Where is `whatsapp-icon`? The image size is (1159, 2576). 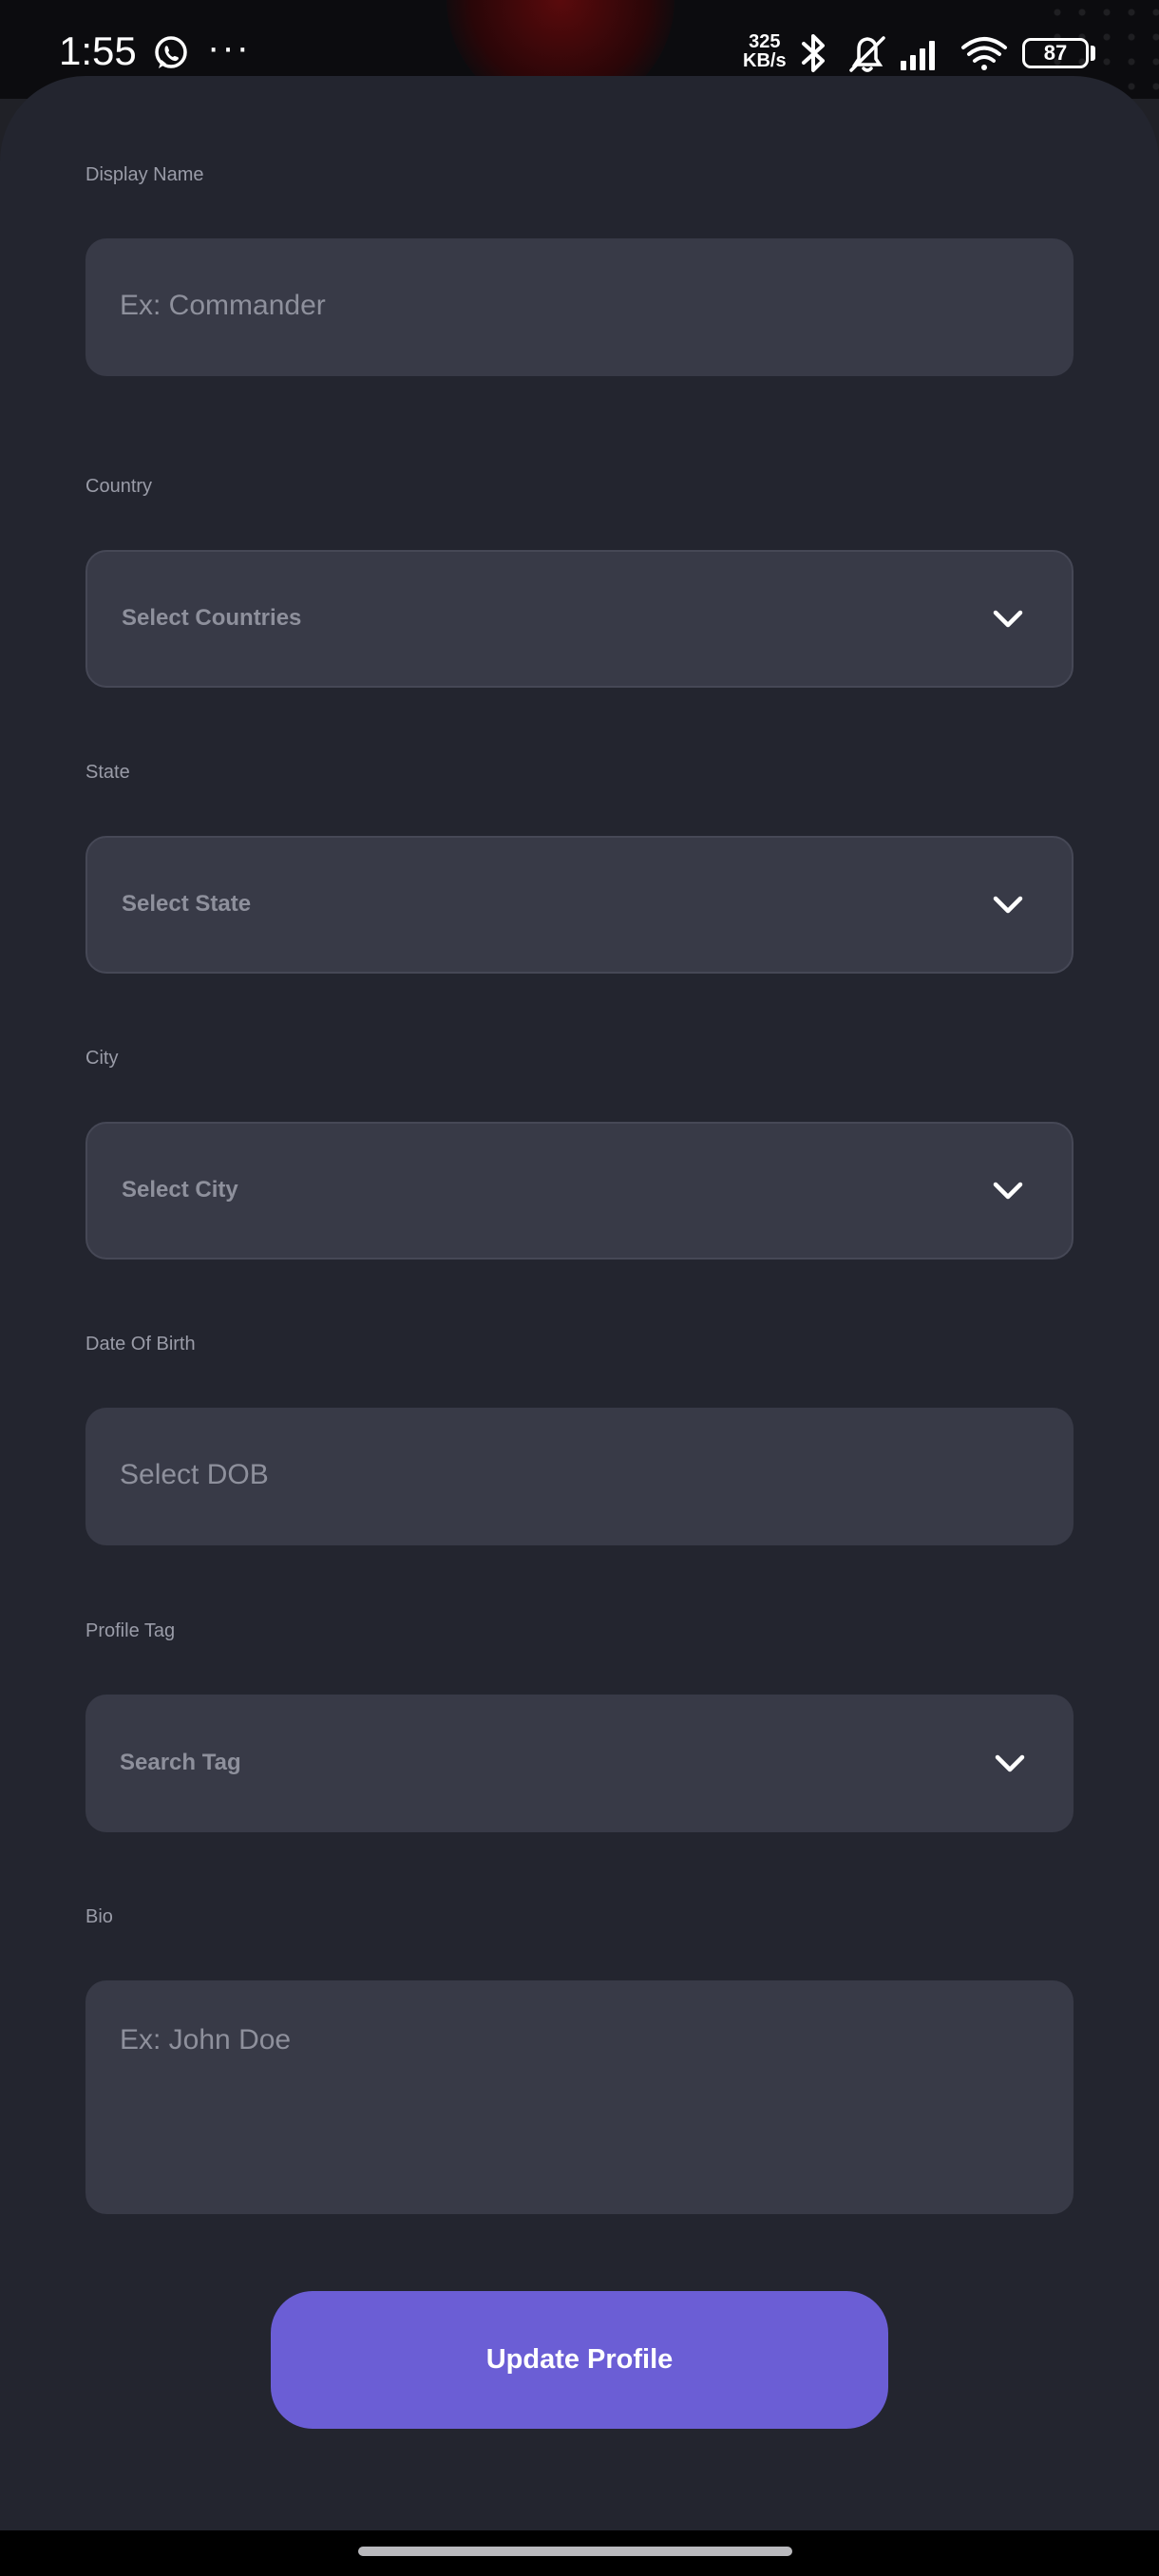 whatsapp-icon is located at coordinates (171, 52).